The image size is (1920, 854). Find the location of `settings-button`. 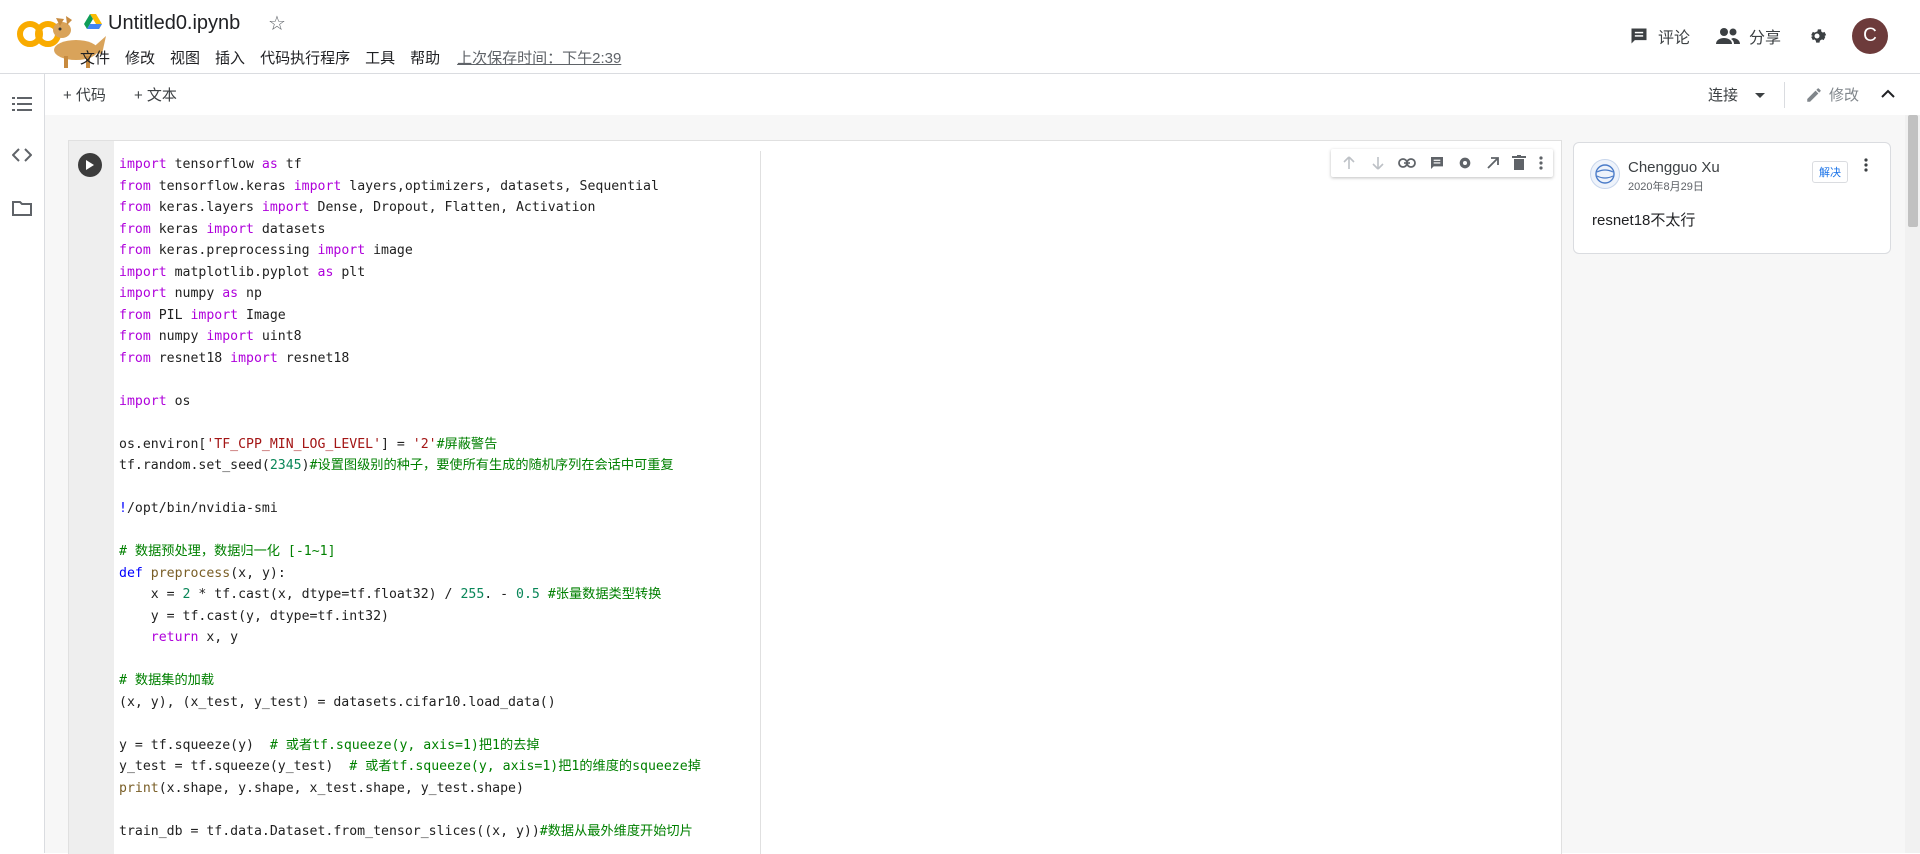

settings-button is located at coordinates (1821, 36).